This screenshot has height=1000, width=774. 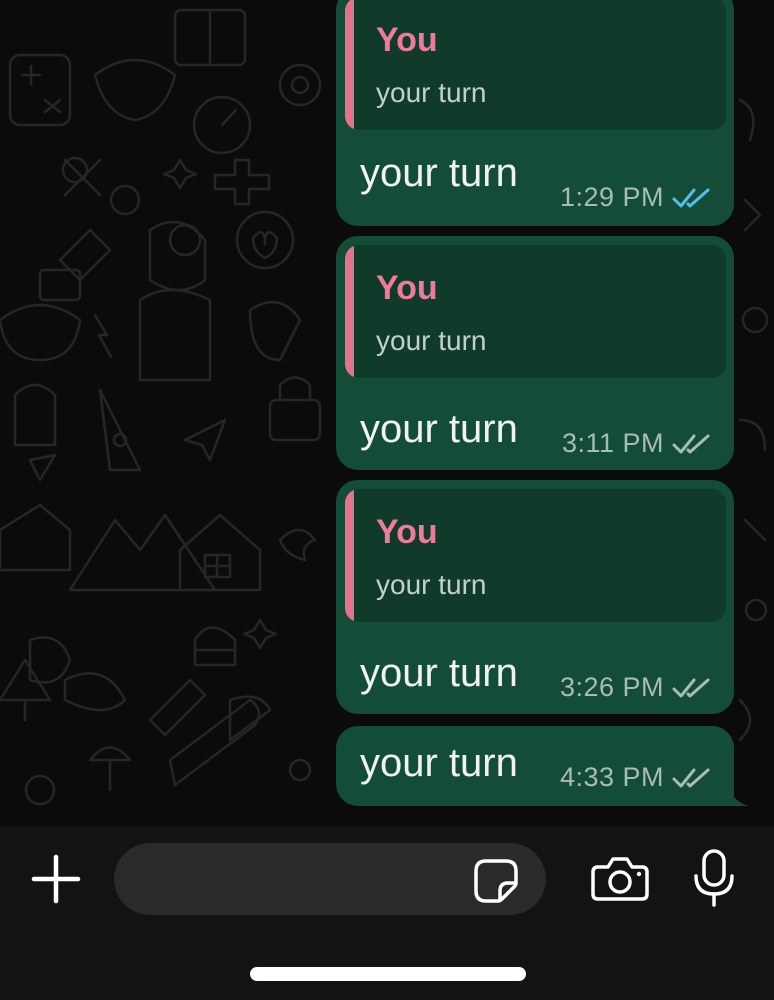 What do you see at coordinates (611, 197) in the screenshot?
I see `message-time: 1:29 PM` at bounding box center [611, 197].